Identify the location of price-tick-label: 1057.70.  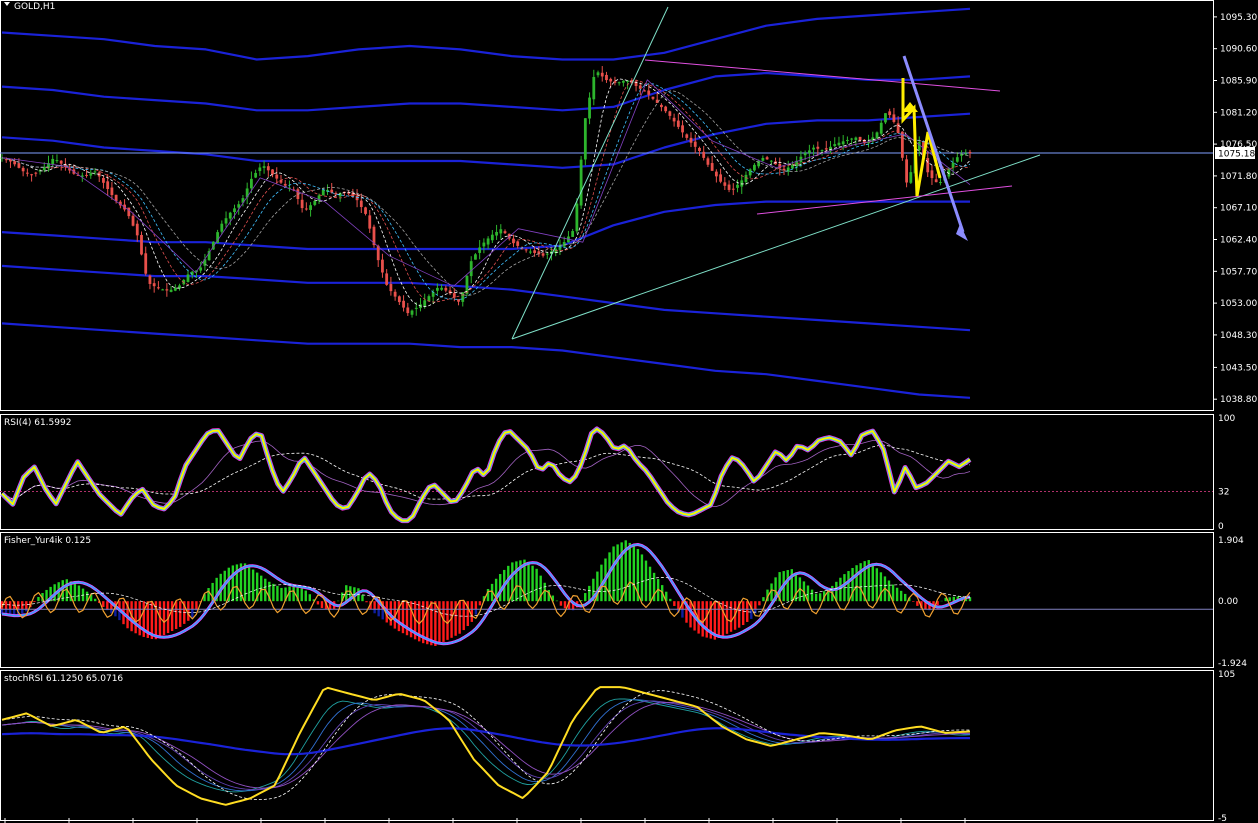
(1238, 272).